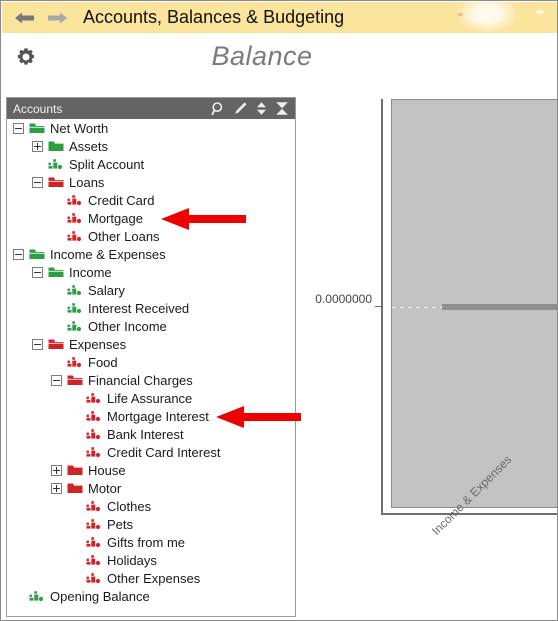  What do you see at coordinates (158, 416) in the screenshot?
I see `tree-item-label: Mortgage Interest` at bounding box center [158, 416].